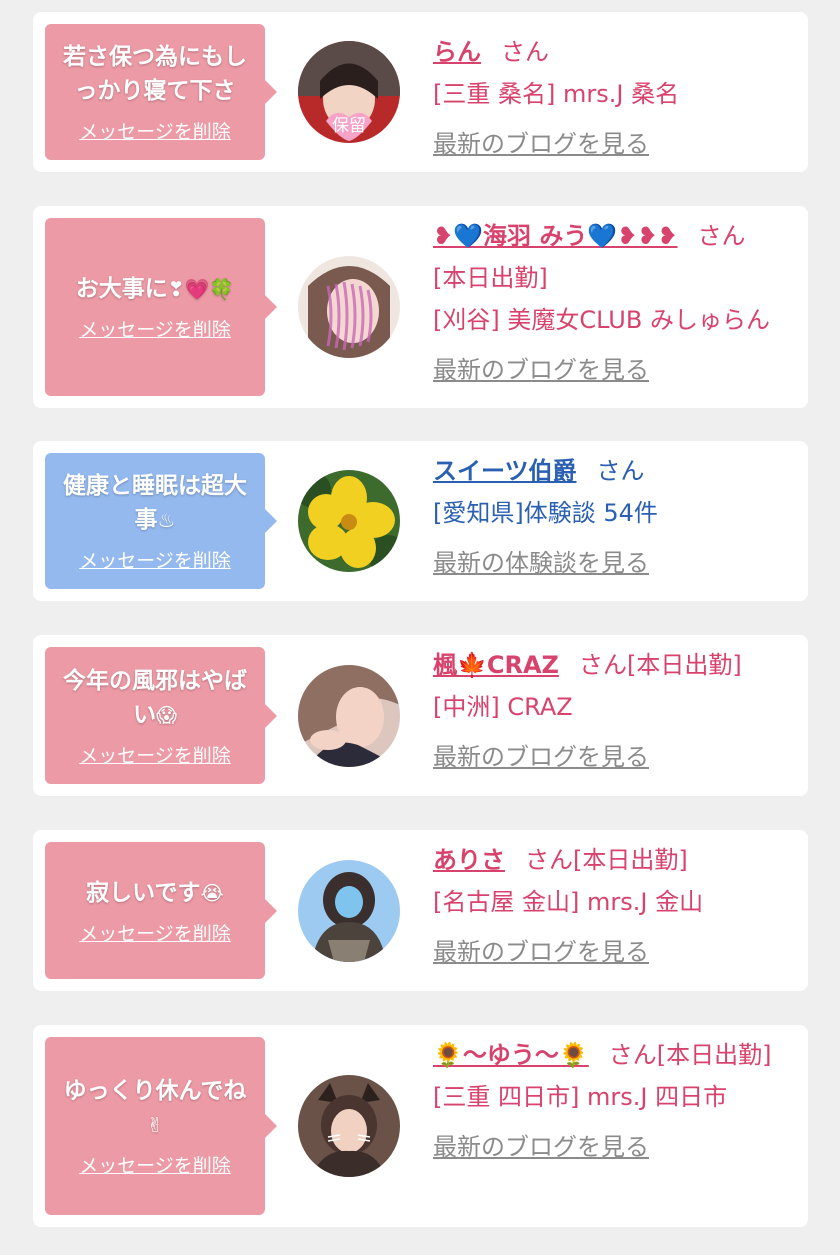 Image resolution: width=840 pixels, height=1255 pixels. Describe the element at coordinates (469, 860) in the screenshot. I see `profile-name-link: ありさ` at that location.